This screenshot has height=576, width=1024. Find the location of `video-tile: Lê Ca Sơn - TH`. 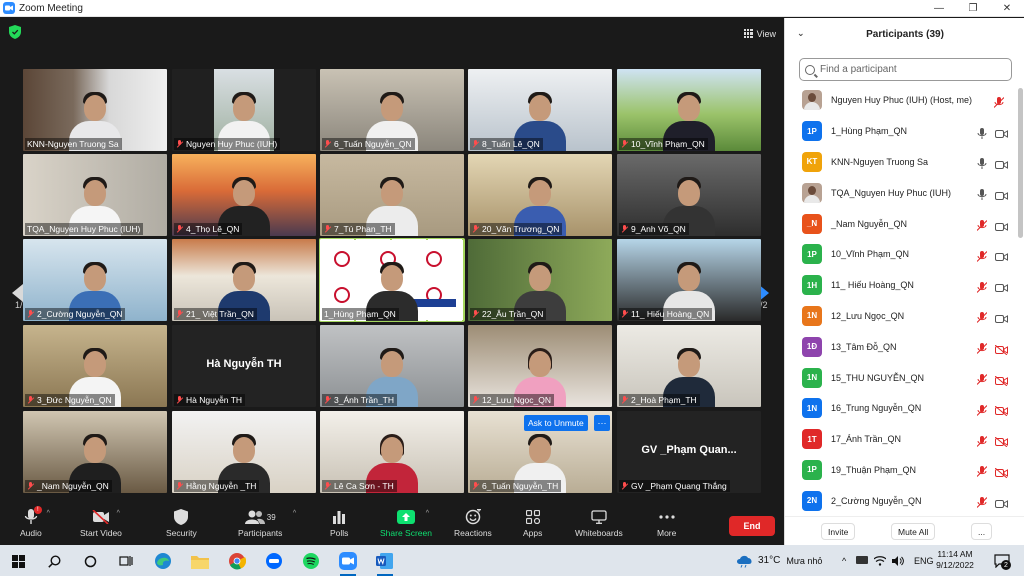

video-tile: Lê Ca Sơn - TH is located at coordinates (392, 452).